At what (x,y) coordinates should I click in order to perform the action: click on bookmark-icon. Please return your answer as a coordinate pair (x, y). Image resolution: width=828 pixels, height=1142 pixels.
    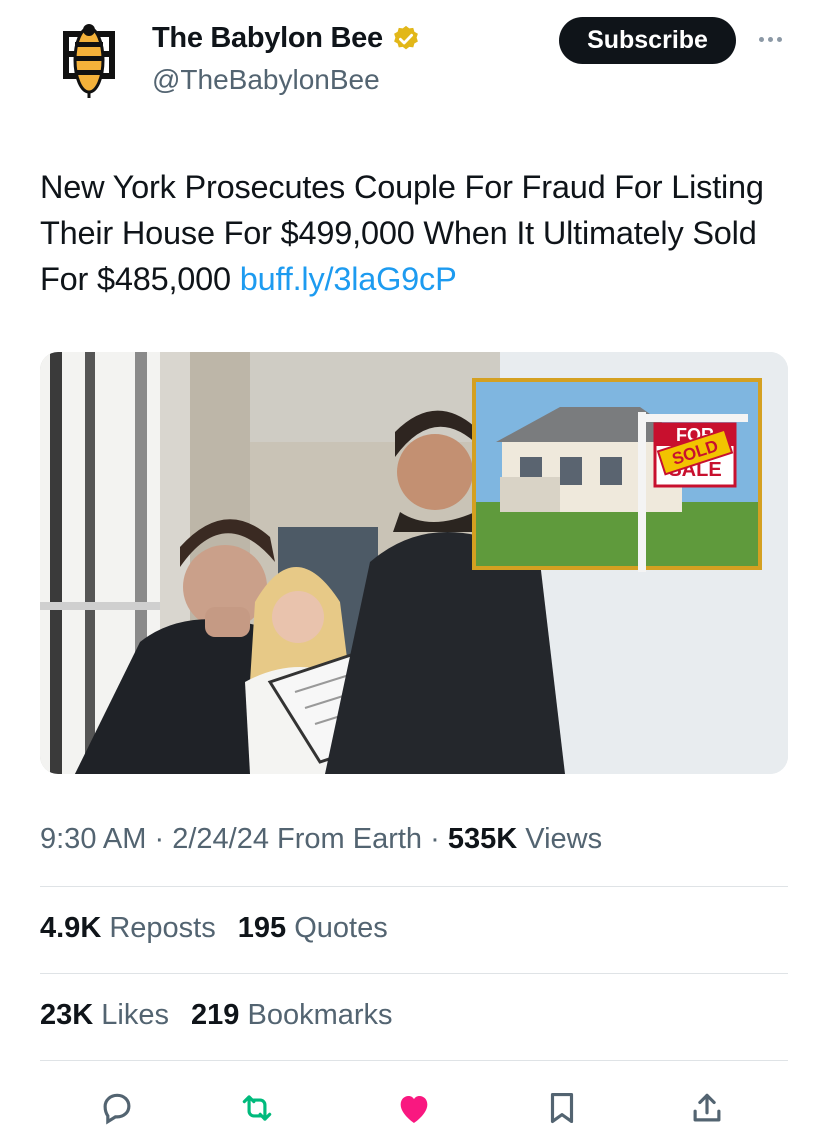
    Looking at the image, I should click on (562, 1108).